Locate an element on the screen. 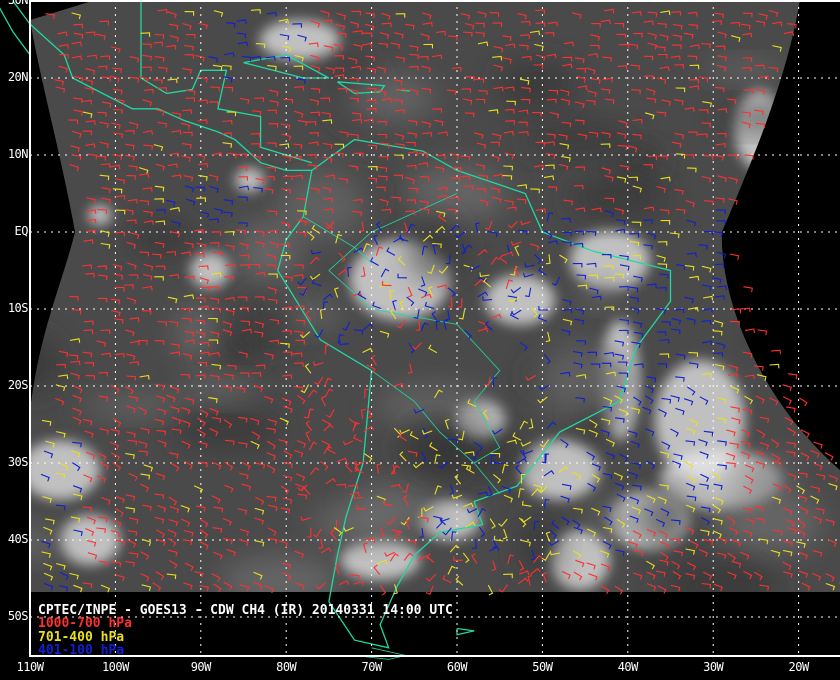  lat-label: 50S is located at coordinates (18, 616).